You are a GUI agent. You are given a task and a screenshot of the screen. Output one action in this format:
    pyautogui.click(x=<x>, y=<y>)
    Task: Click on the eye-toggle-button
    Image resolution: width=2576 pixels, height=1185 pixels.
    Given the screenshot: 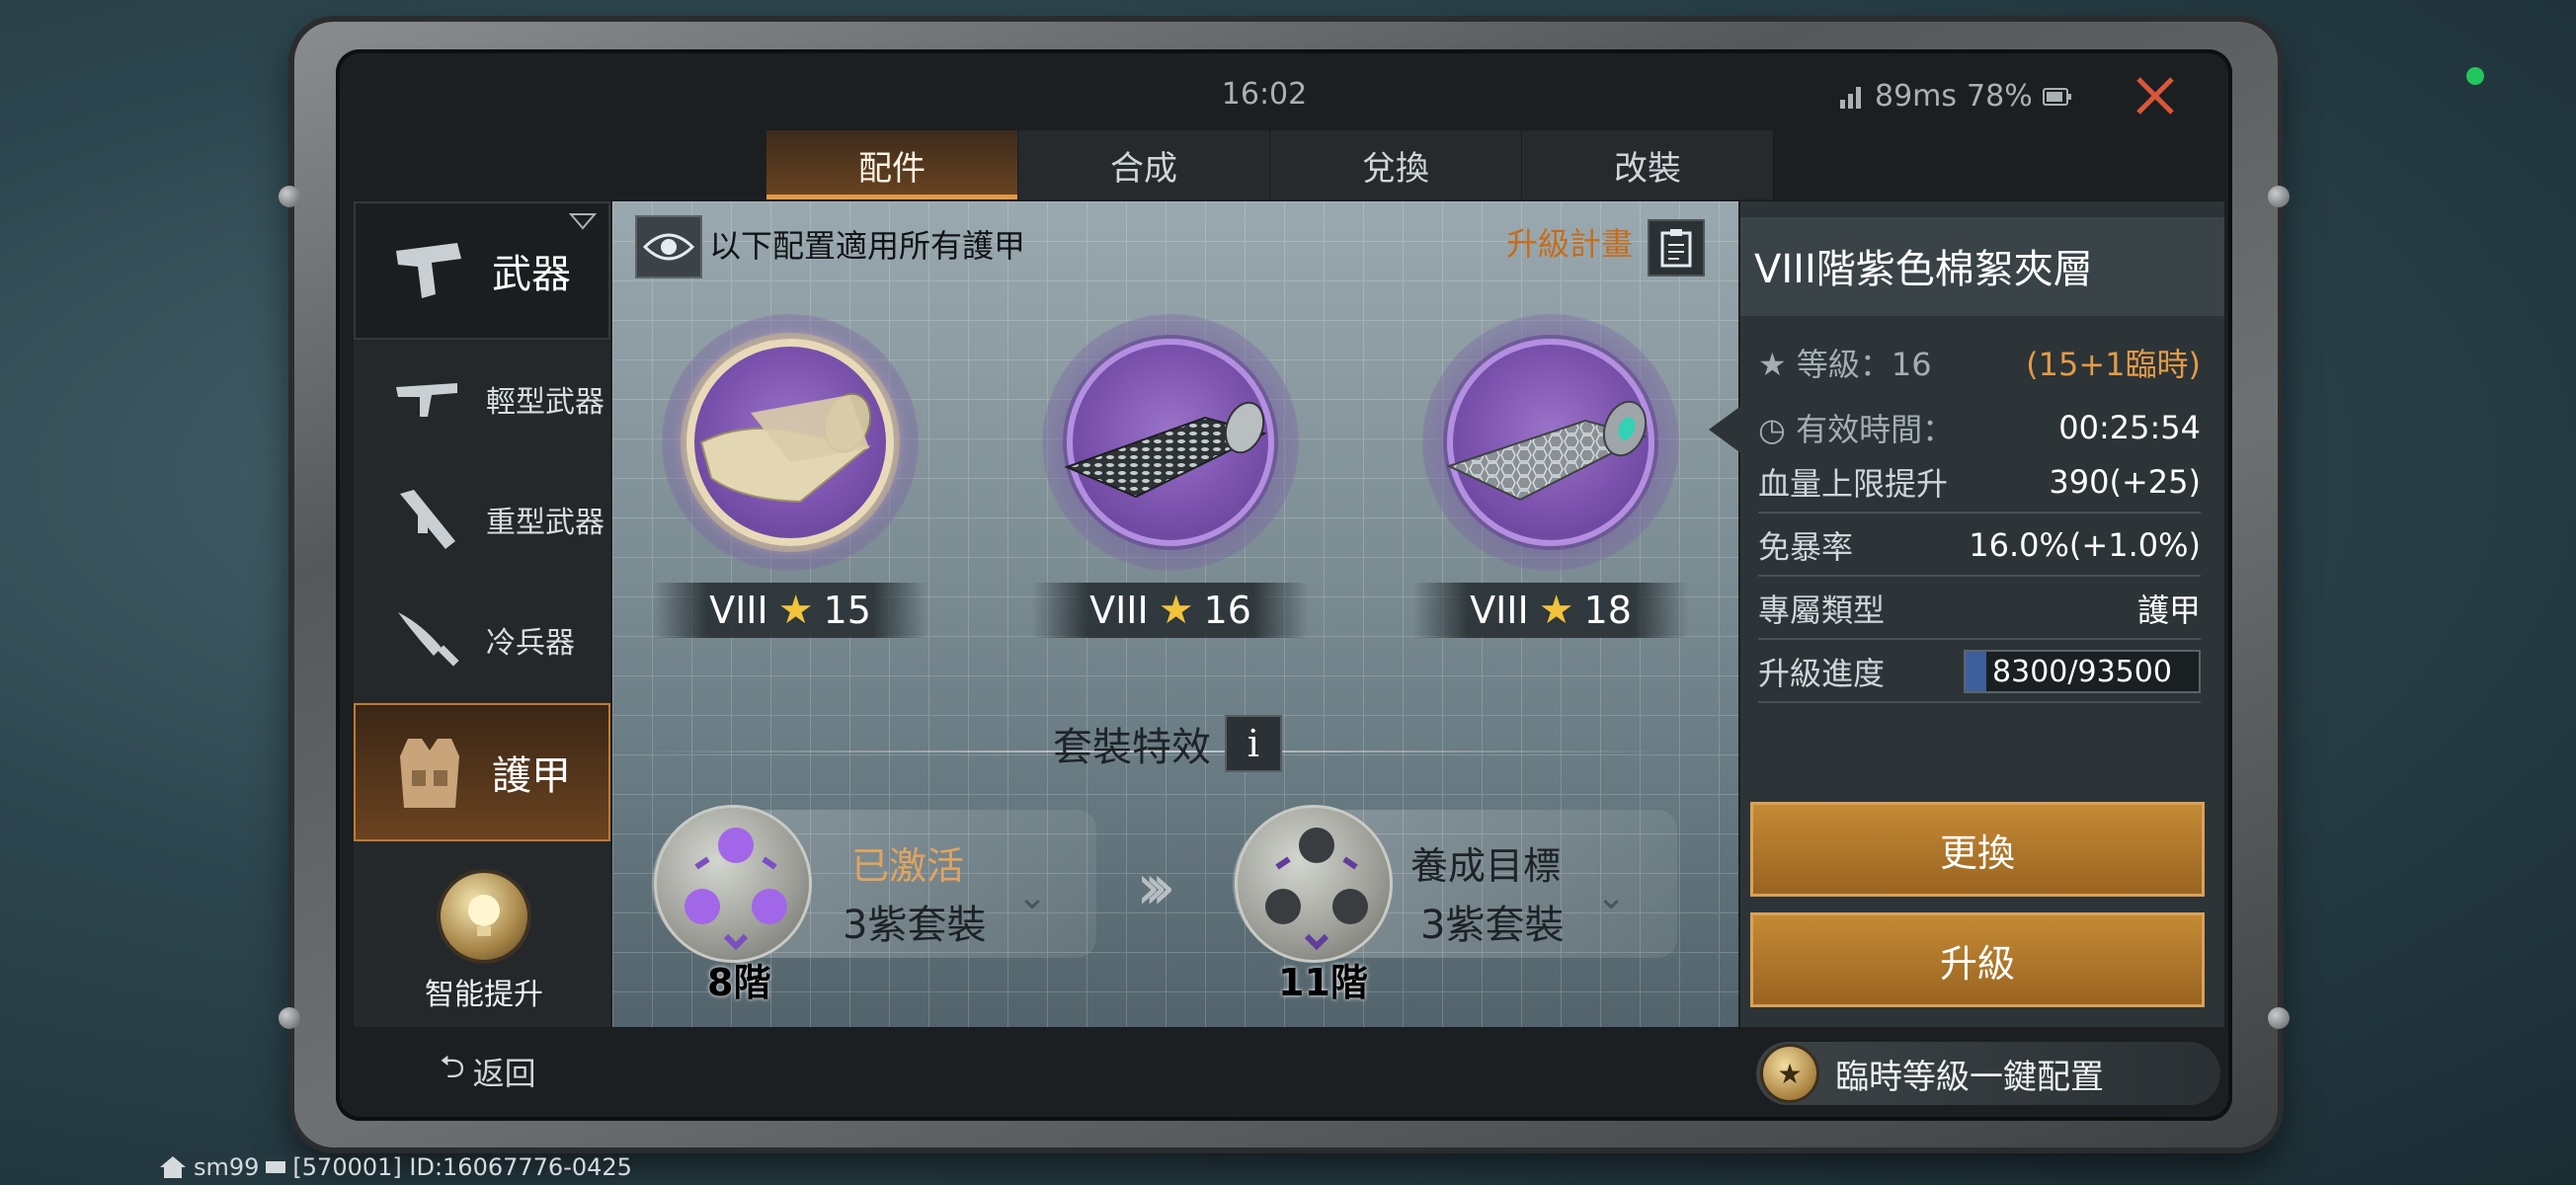 What is the action you would take?
    pyautogui.click(x=668, y=247)
    